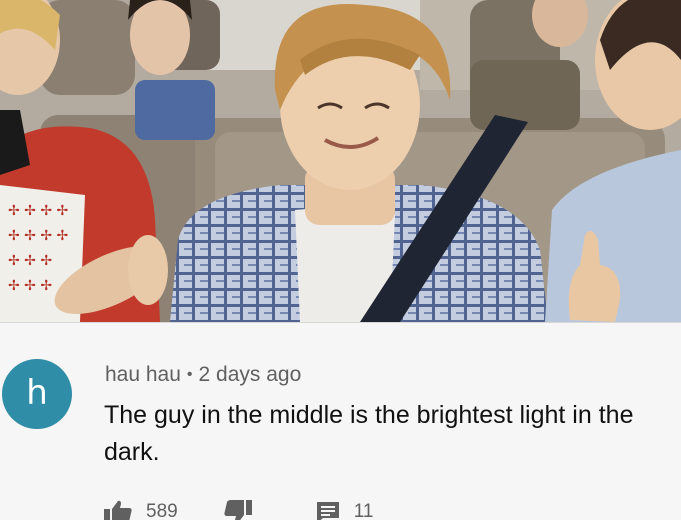 This screenshot has height=520, width=681. Describe the element at coordinates (328, 510) in the screenshot. I see `comment-icon` at that location.